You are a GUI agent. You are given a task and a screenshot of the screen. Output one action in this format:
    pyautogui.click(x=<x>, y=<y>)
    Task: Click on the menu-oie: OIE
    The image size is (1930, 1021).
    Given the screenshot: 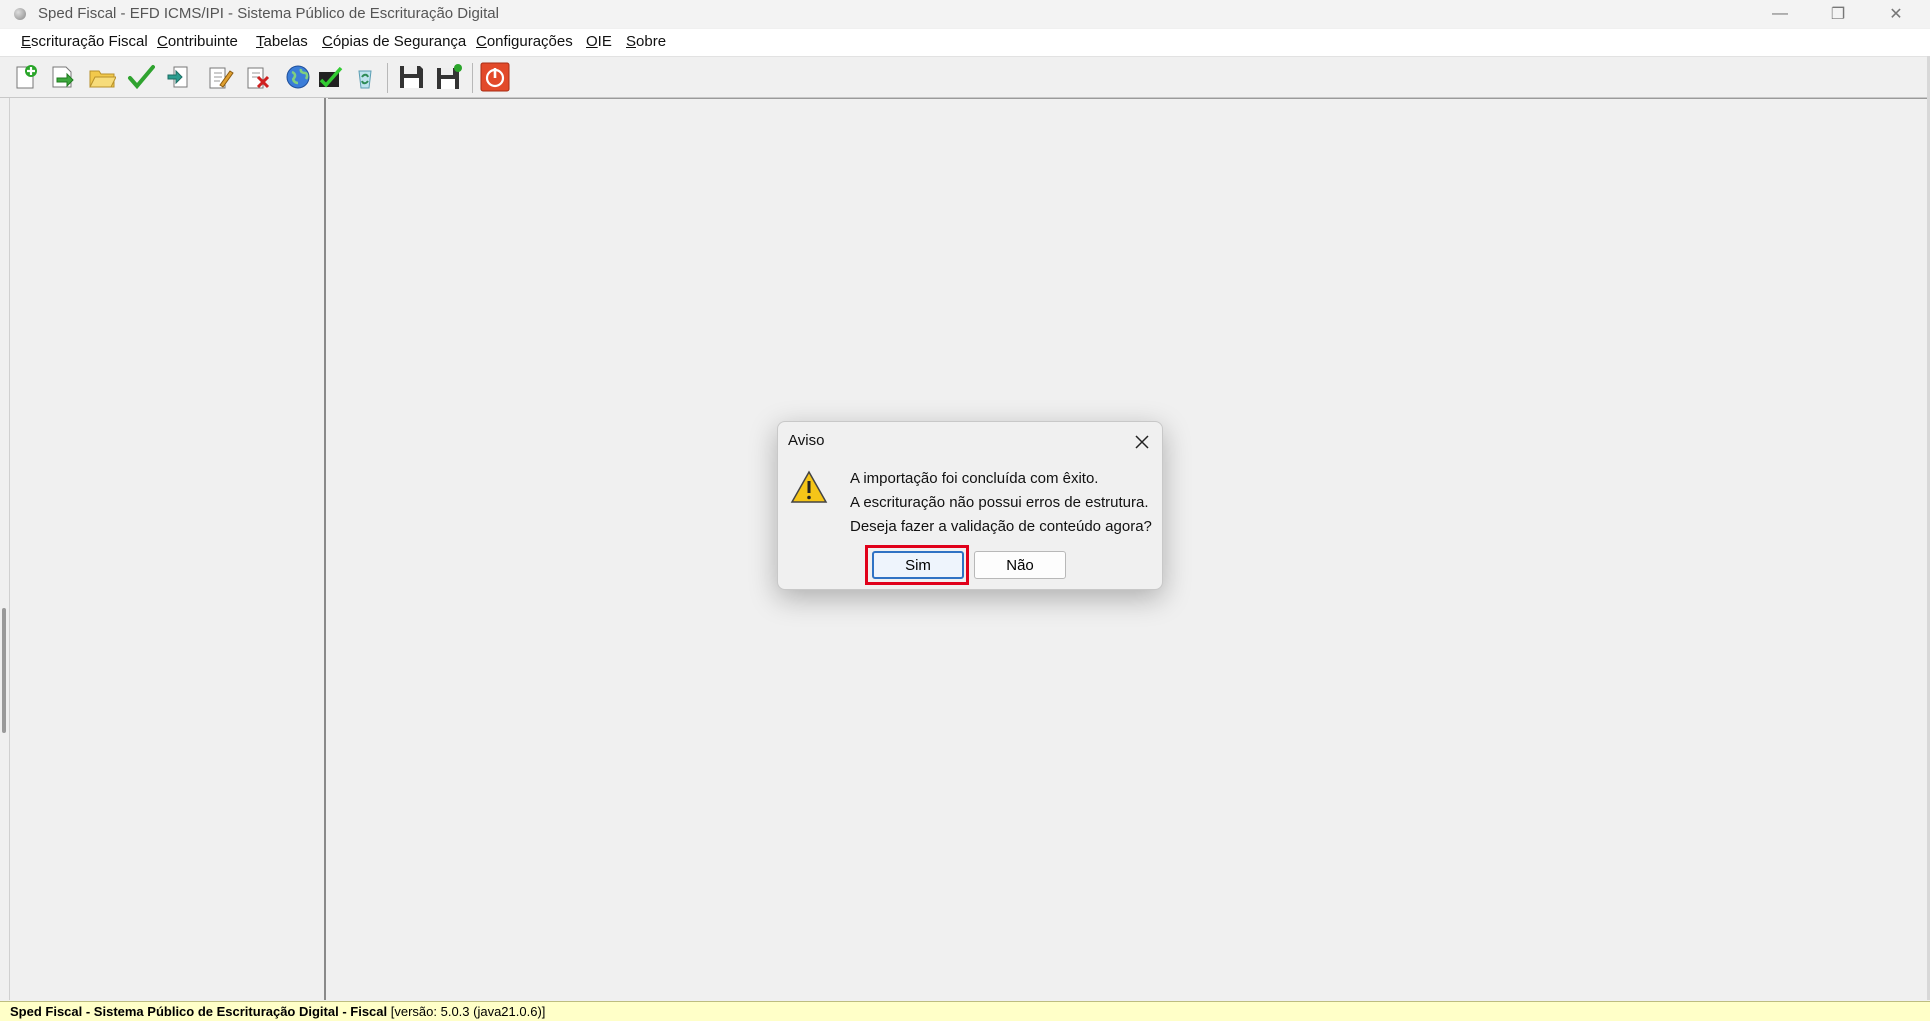 What is the action you would take?
    pyautogui.click(x=599, y=41)
    